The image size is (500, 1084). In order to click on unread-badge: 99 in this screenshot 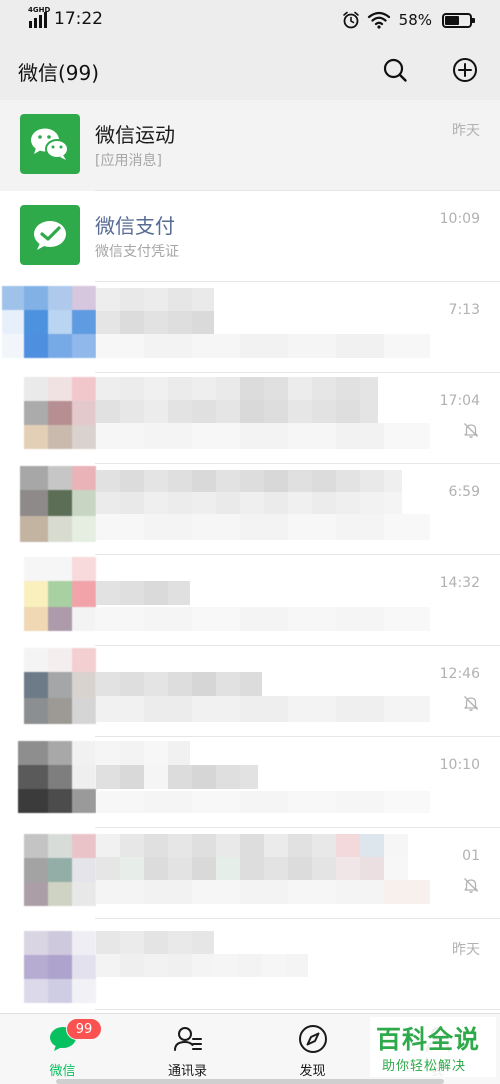, I will do `click(84, 1029)`.